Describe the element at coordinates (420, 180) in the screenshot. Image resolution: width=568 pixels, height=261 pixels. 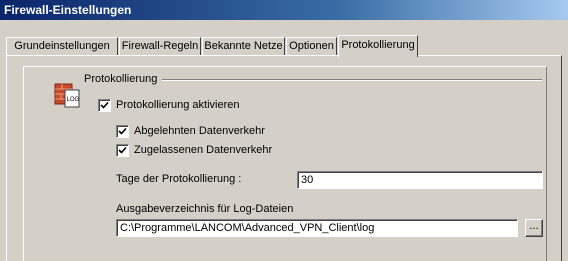
I see `days-input: 30` at that location.